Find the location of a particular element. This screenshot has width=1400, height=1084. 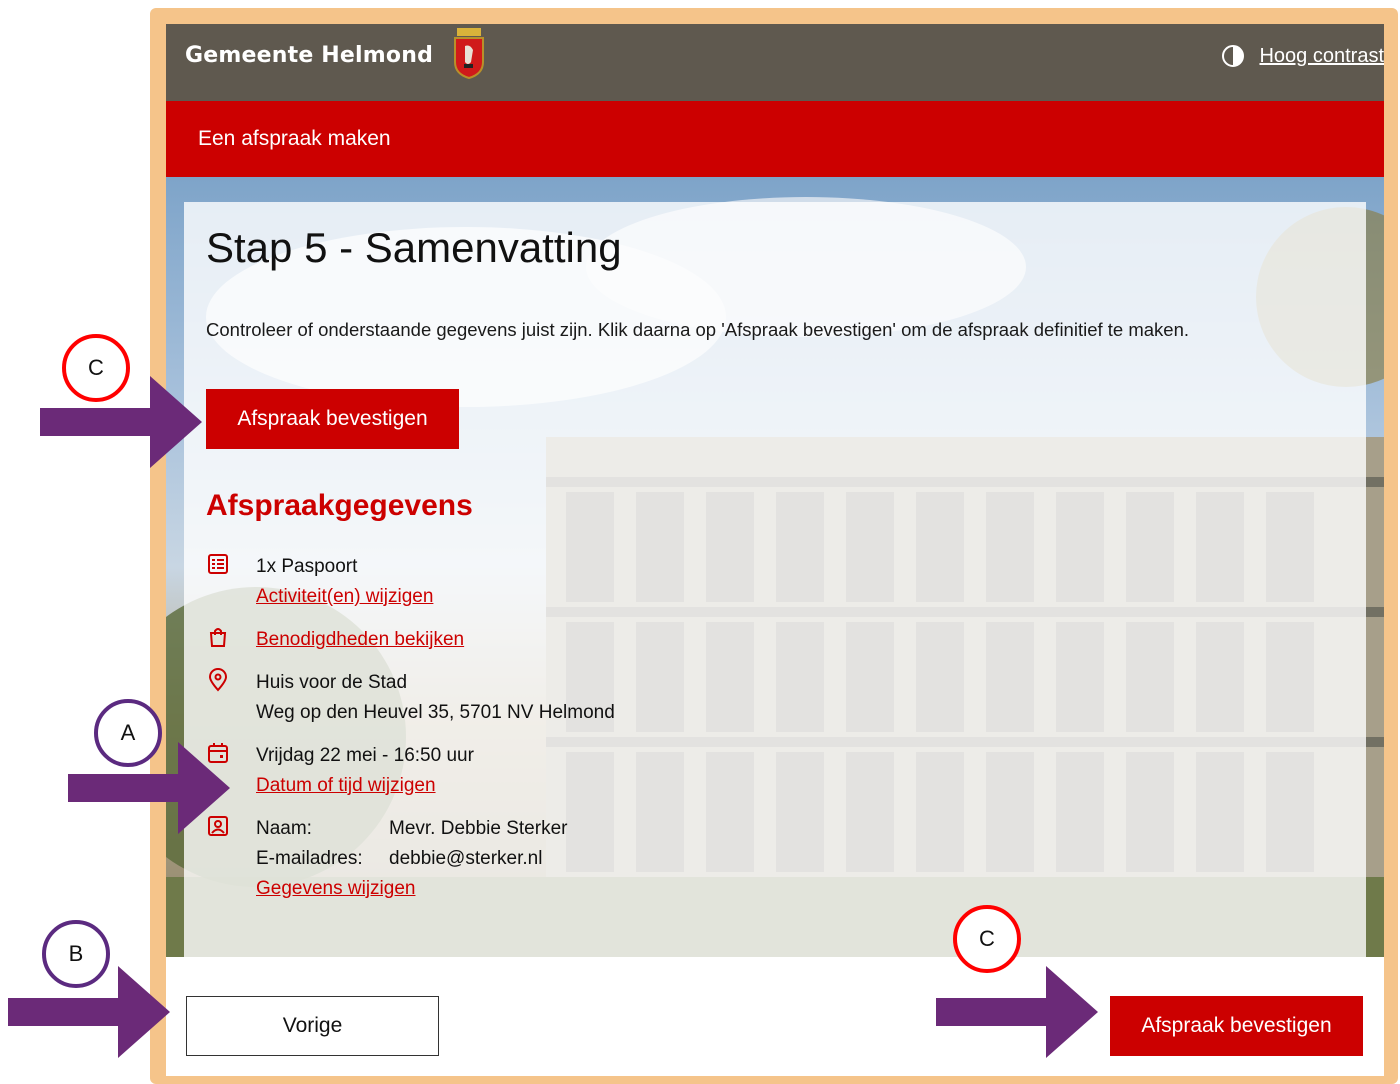

email-value: debbie@sterker.nl is located at coordinates (466, 858).